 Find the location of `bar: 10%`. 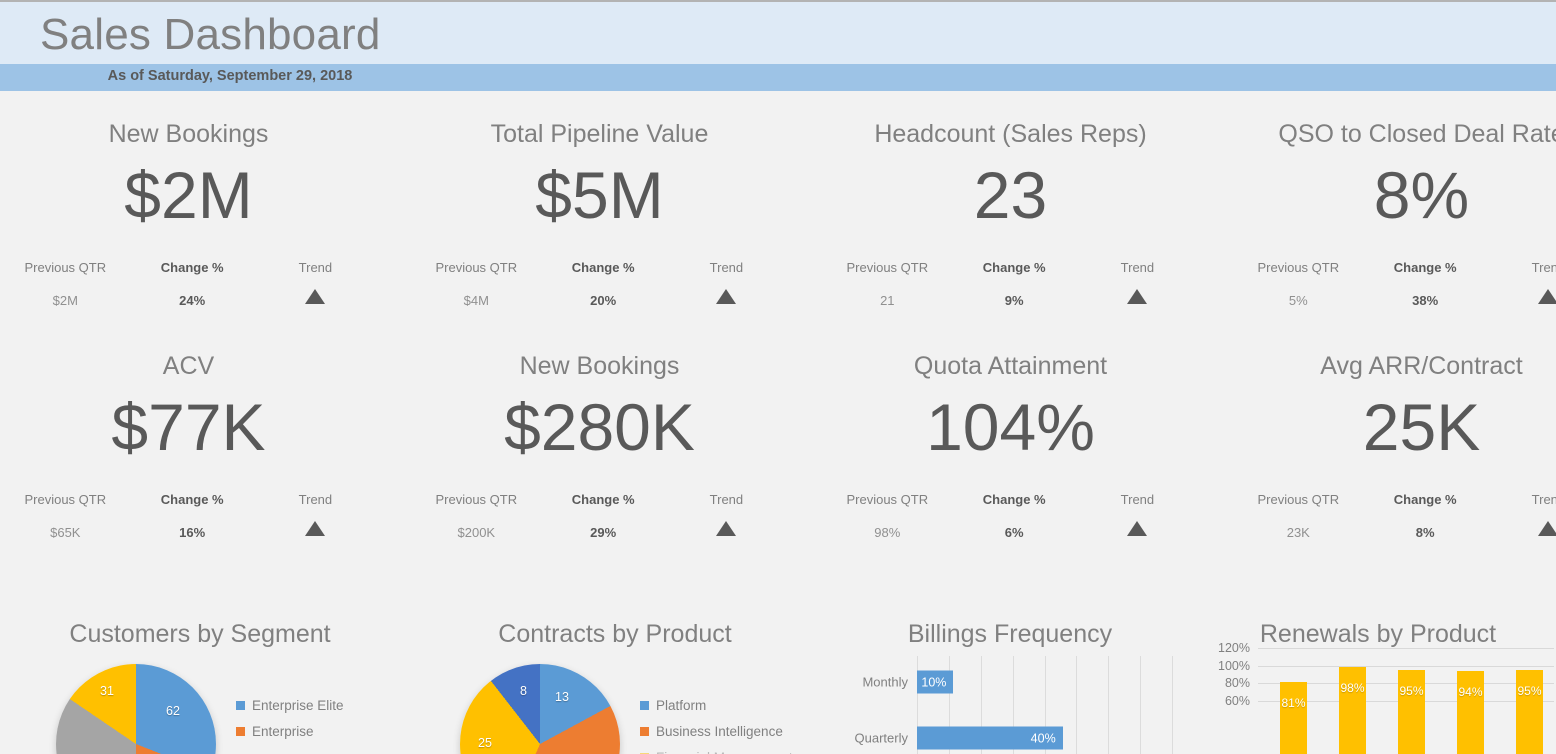

bar: 10% is located at coordinates (935, 682).